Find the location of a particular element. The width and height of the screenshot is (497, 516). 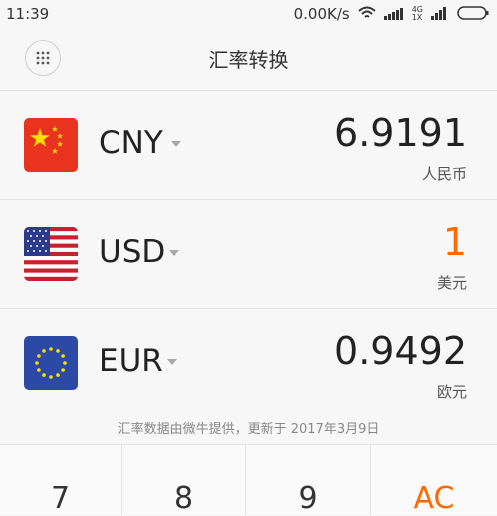

currency-name: 美元 is located at coordinates (451, 283).